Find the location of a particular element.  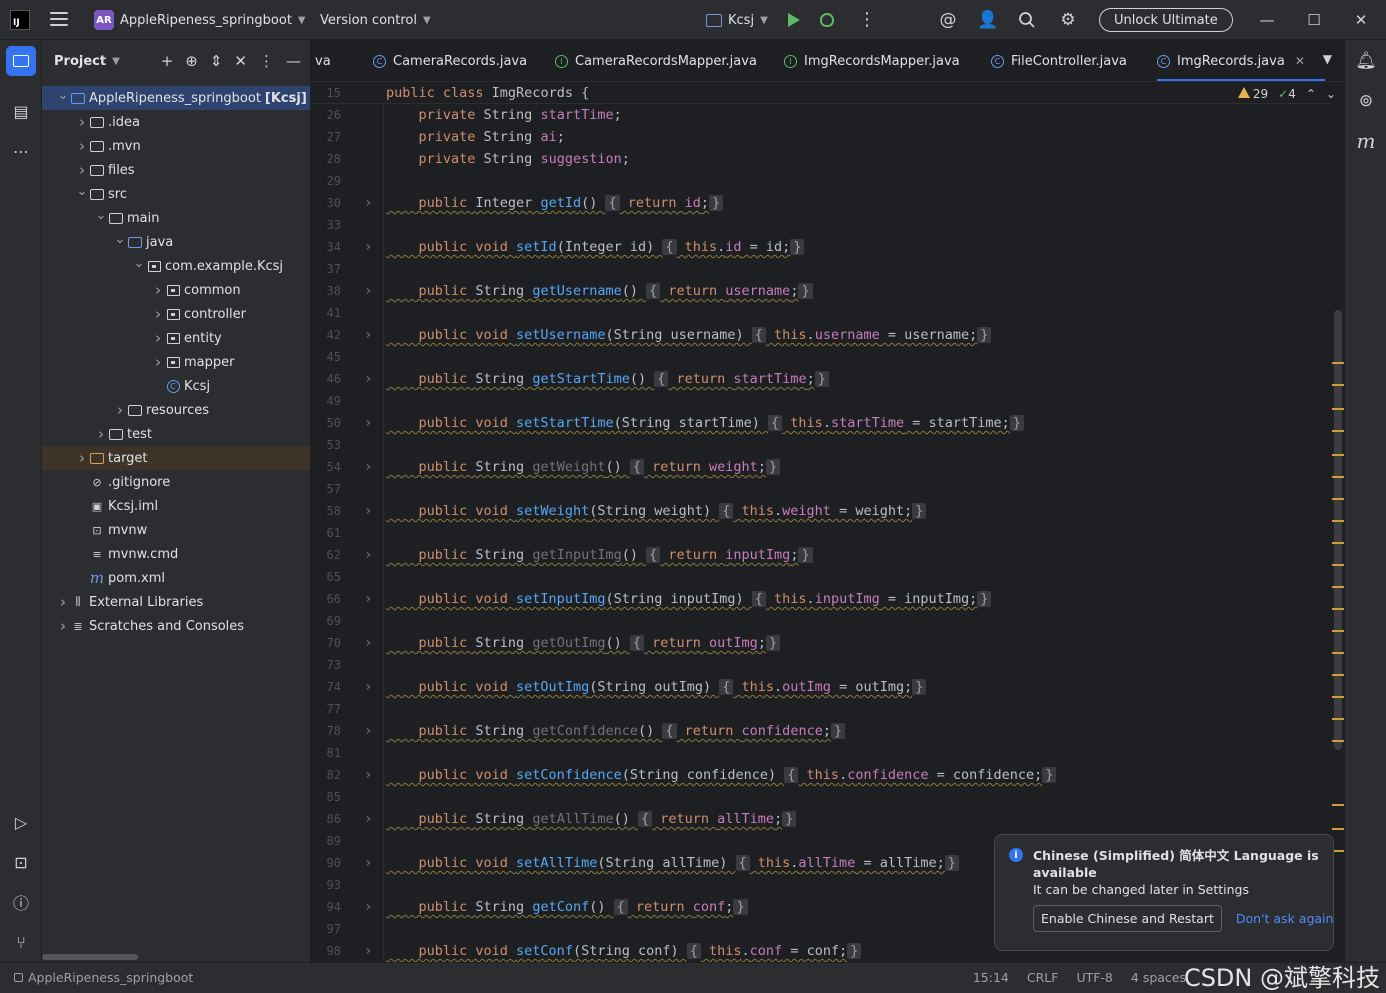

tree-item: › .mvn is located at coordinates (176, 146).